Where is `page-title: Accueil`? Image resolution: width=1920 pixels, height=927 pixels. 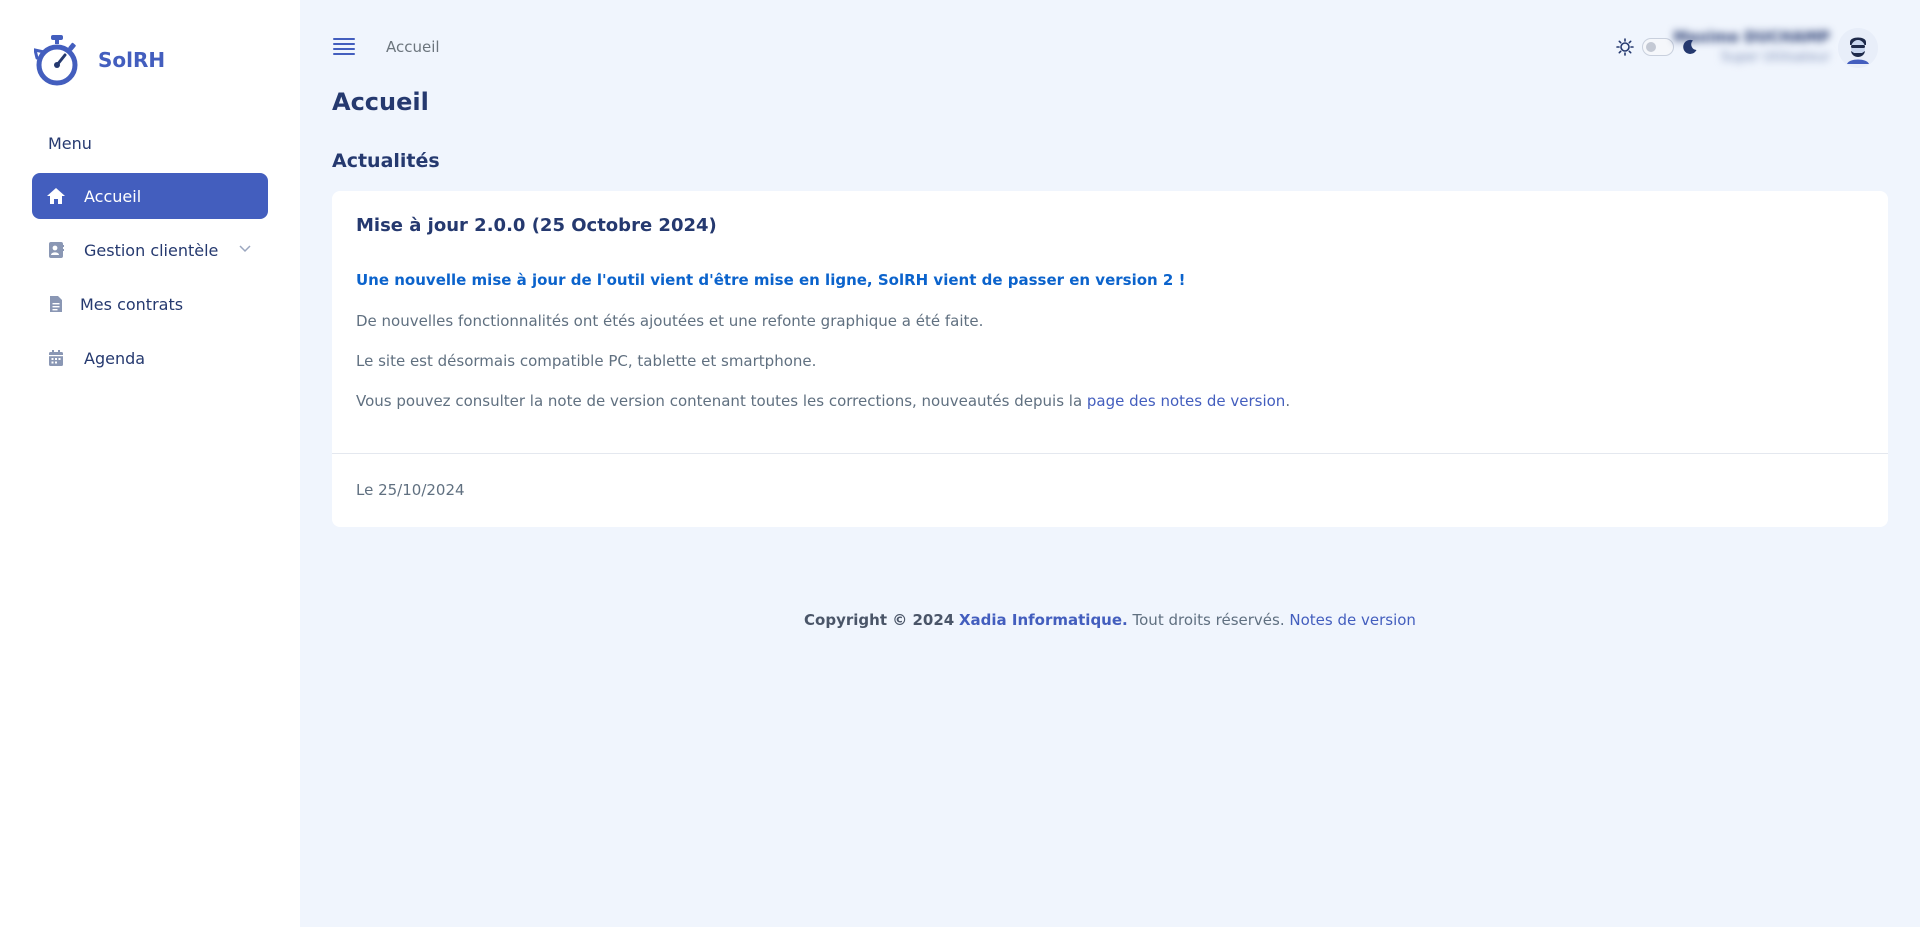
page-title: Accueil is located at coordinates (380, 102).